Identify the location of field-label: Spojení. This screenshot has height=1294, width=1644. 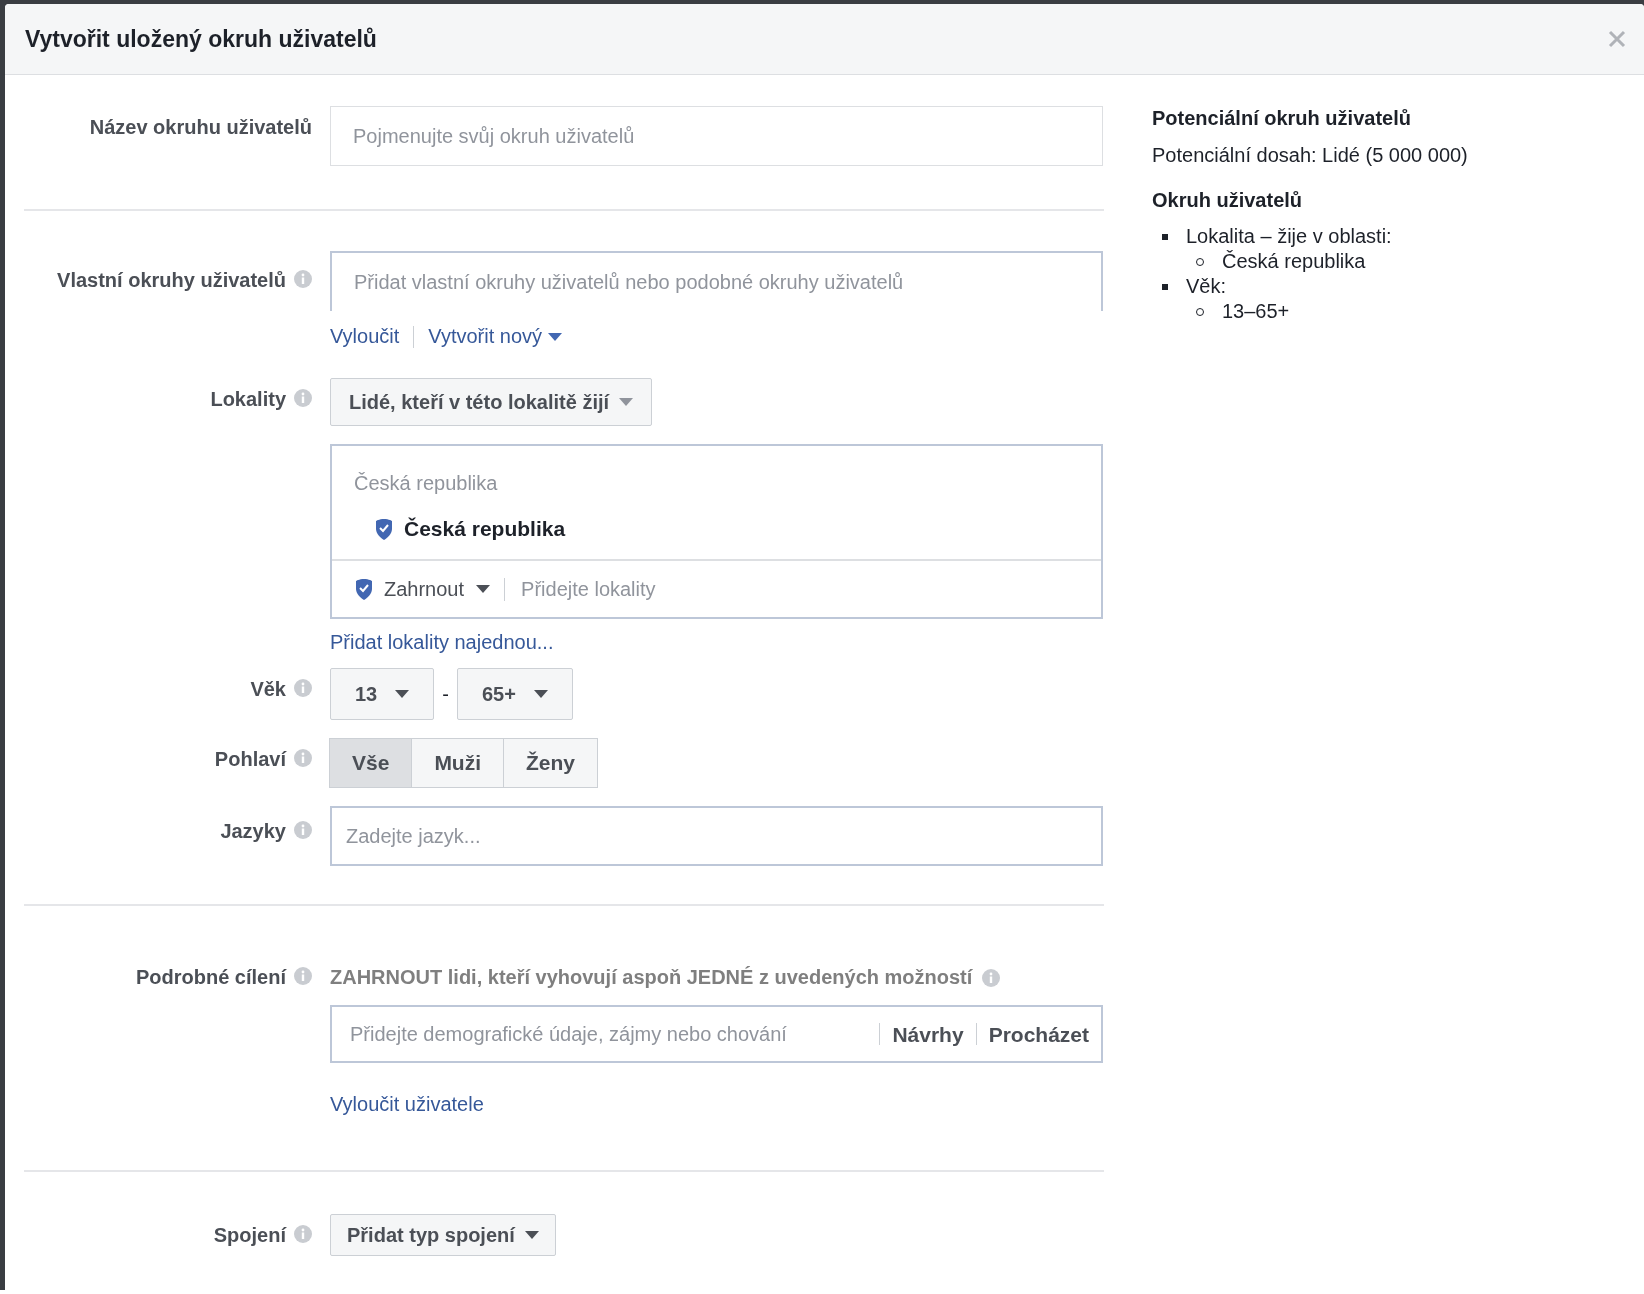
(249, 1235).